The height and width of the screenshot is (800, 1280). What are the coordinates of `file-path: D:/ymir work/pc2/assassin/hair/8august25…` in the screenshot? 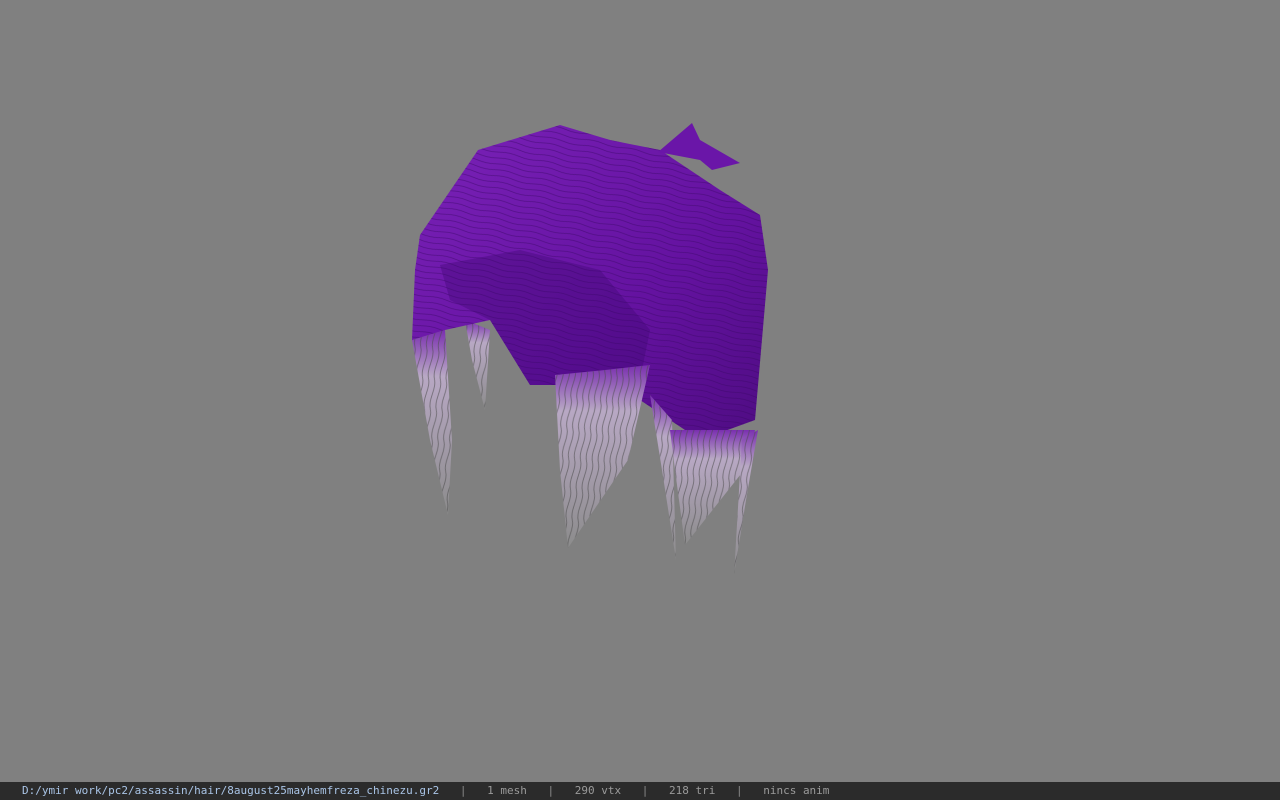 It's located at (231, 790).